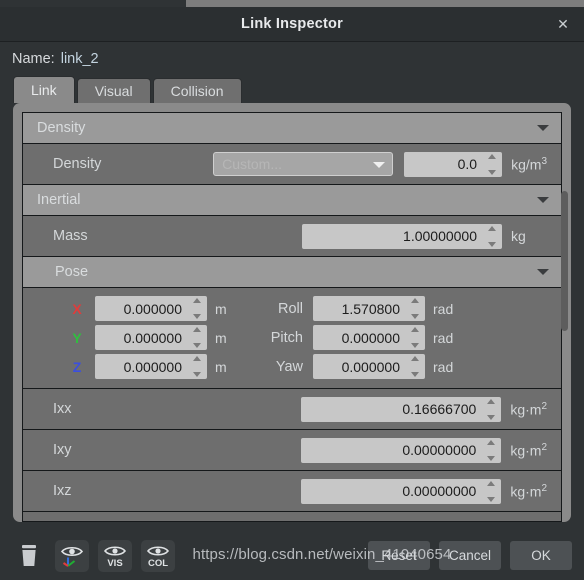  Describe the element at coordinates (440, 236) in the screenshot. I see `mass-value: 1.00000000` at that location.